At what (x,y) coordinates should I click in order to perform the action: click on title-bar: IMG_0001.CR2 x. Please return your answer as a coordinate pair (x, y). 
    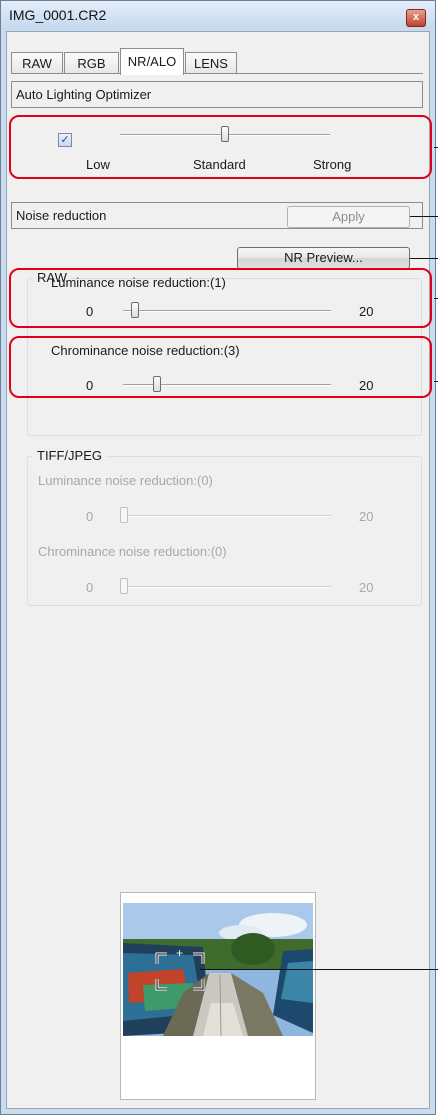
    Looking at the image, I should click on (218, 15).